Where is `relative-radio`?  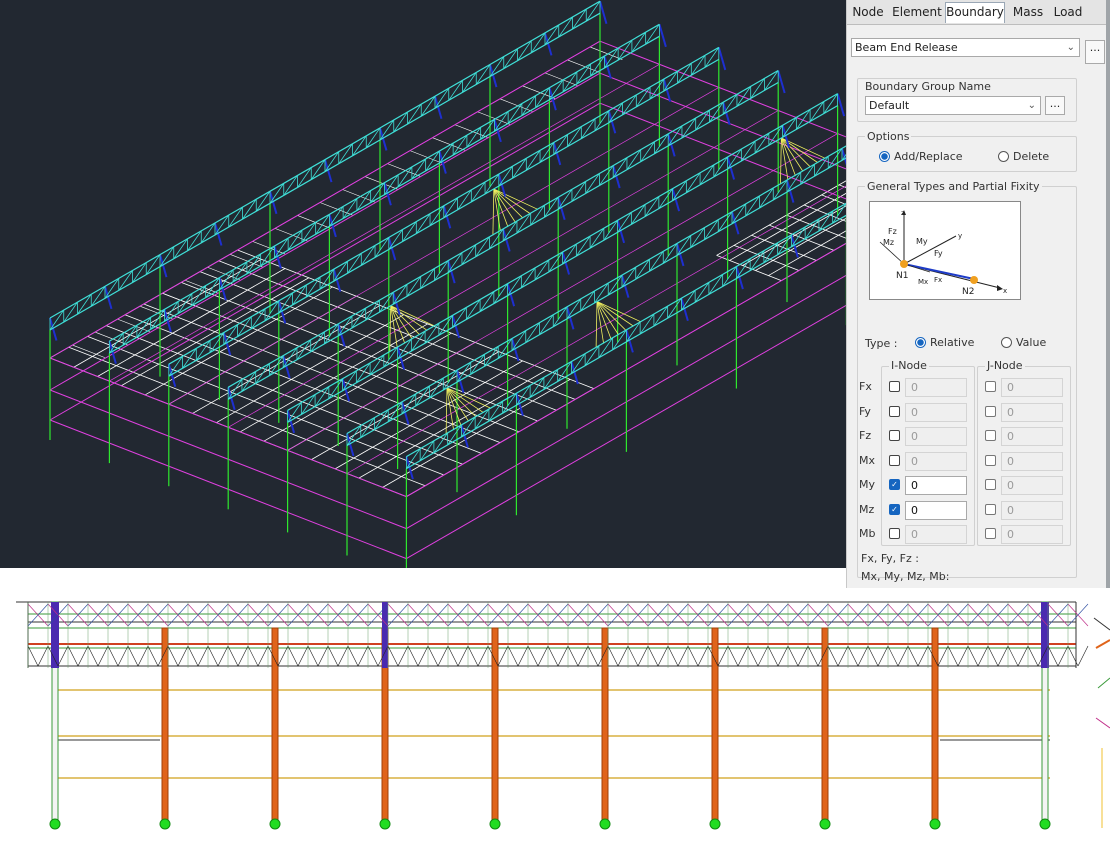 relative-radio is located at coordinates (920, 342).